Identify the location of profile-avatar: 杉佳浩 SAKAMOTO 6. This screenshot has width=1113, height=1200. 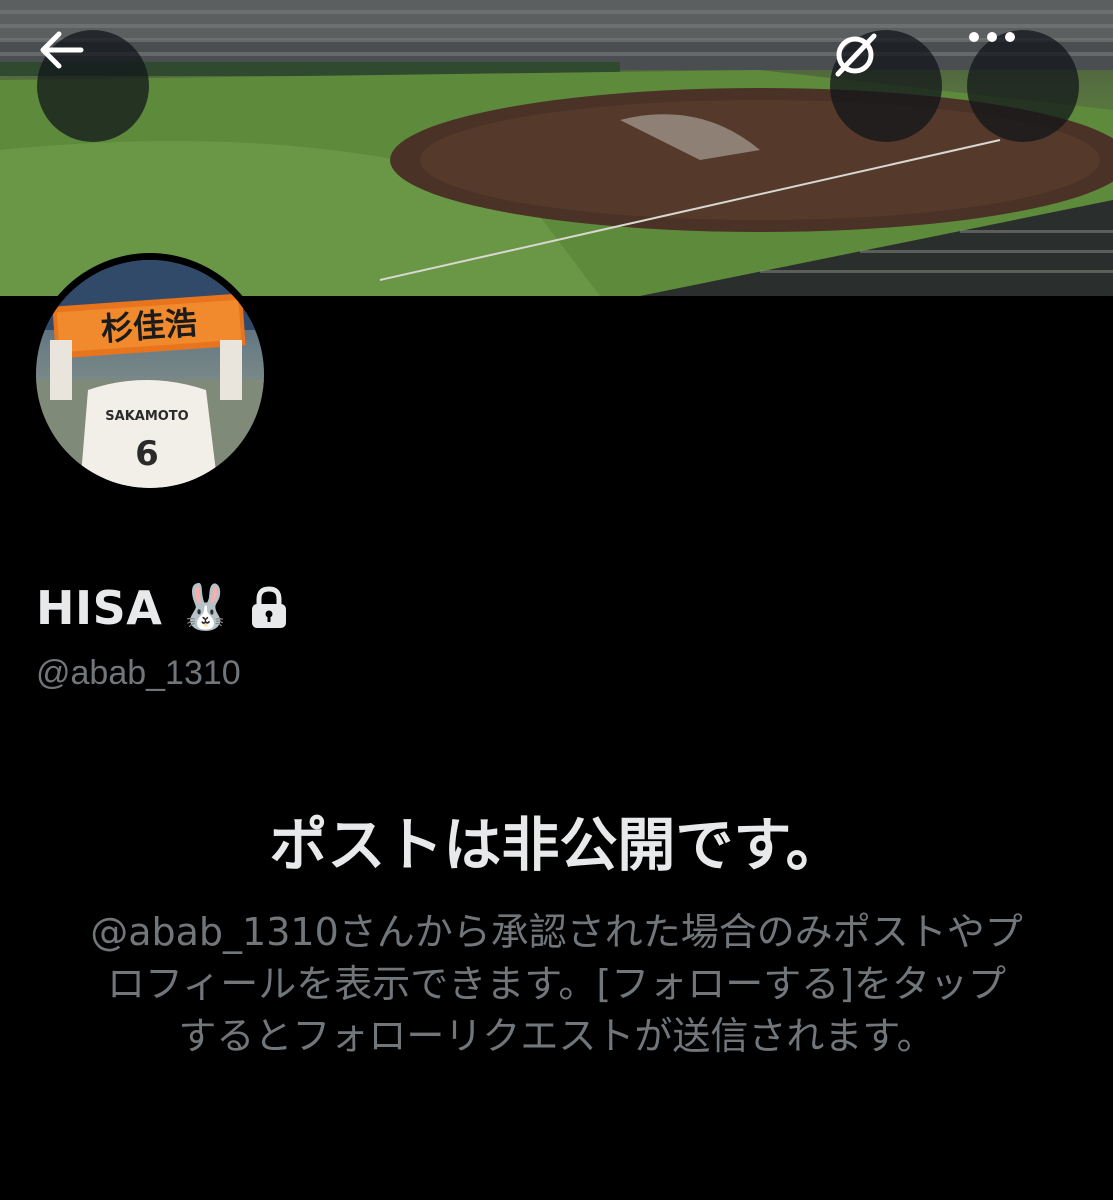
(150, 374).